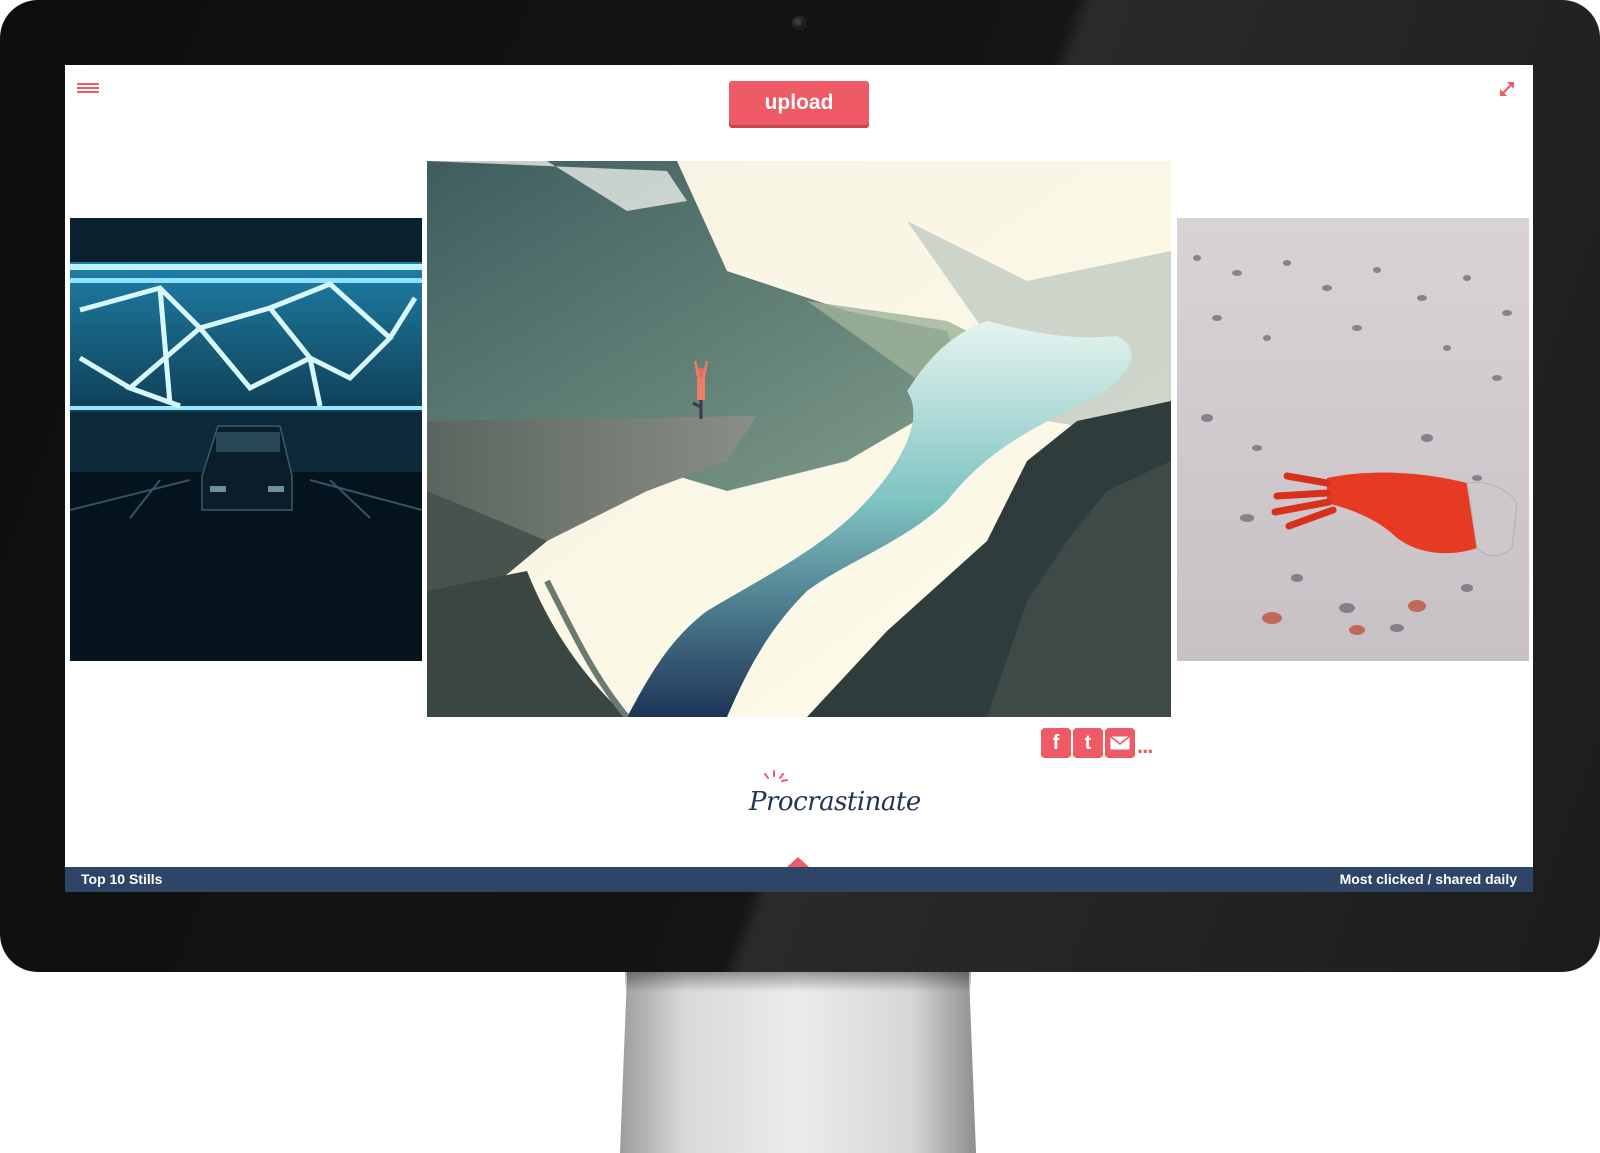  I want to click on expand-arrows-icon, so click(1507, 89).